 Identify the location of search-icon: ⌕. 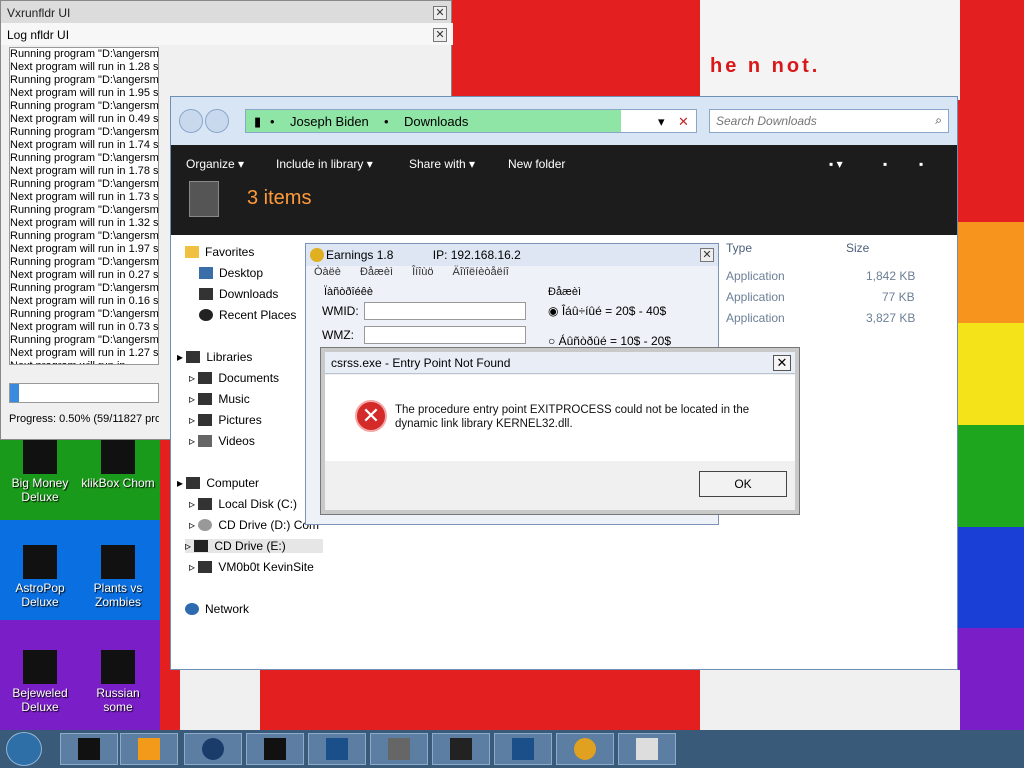
(938, 120).